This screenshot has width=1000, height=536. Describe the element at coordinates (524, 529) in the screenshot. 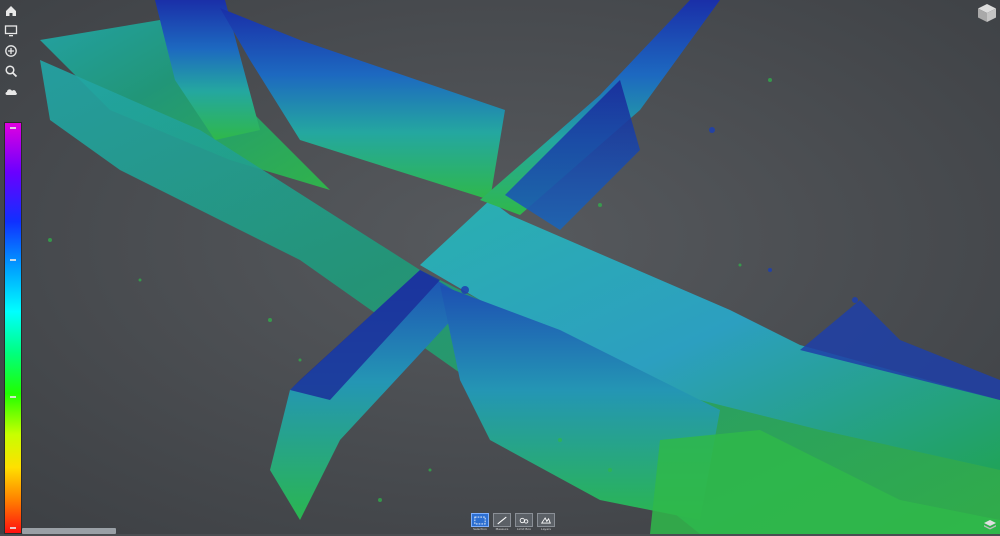

I see `limit-box-label: Limit Box` at that location.